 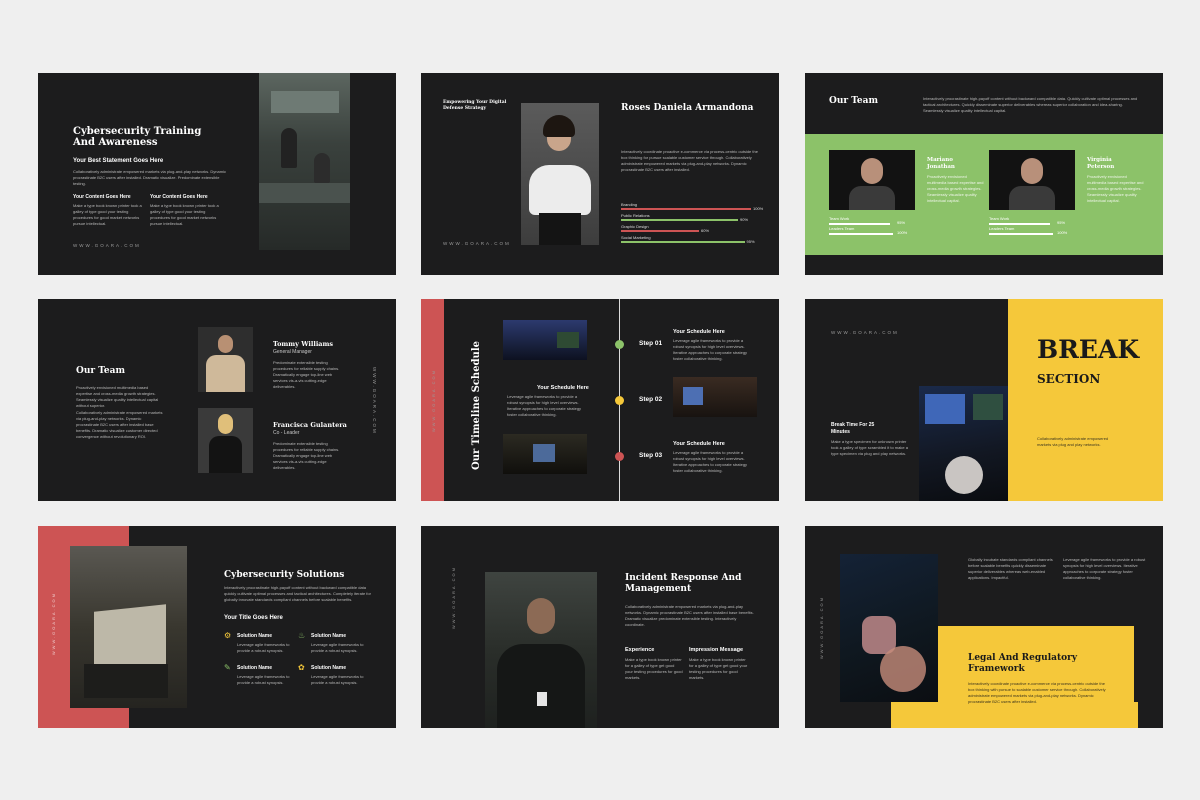 I want to click on break-time-title: Break Time For 25 Minutes, so click(x=853, y=428).